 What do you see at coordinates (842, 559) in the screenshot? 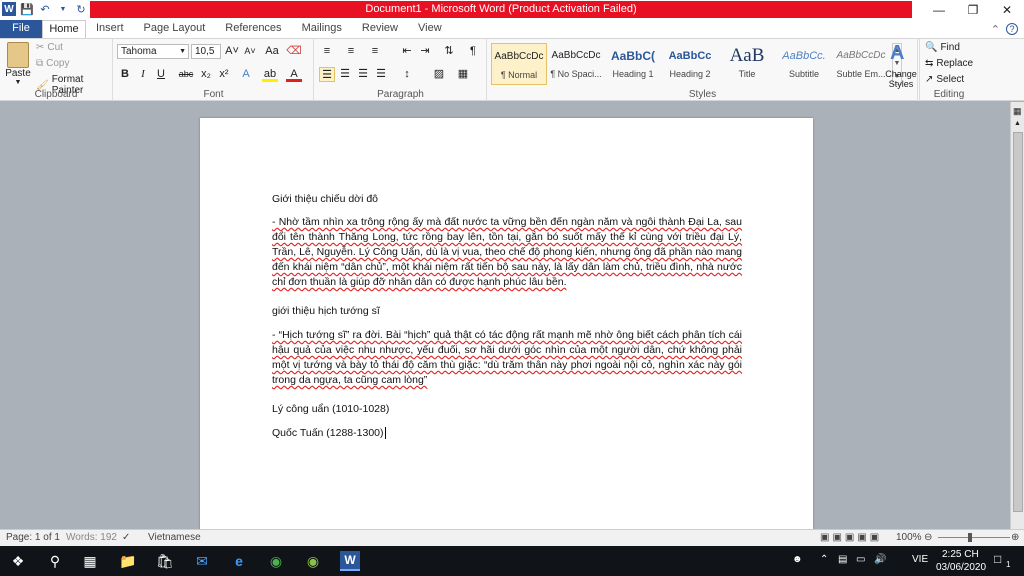
I see `network-icon: ▤` at bounding box center [842, 559].